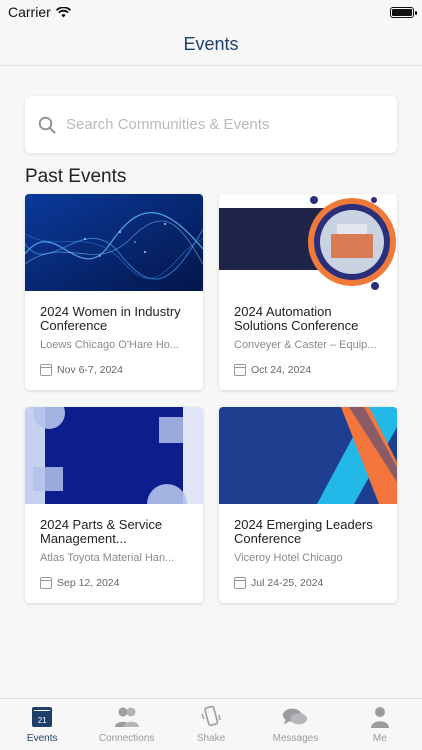 Image resolution: width=422 pixels, height=750 pixels. What do you see at coordinates (295, 717) in the screenshot?
I see `chat-bubbles-icon` at bounding box center [295, 717].